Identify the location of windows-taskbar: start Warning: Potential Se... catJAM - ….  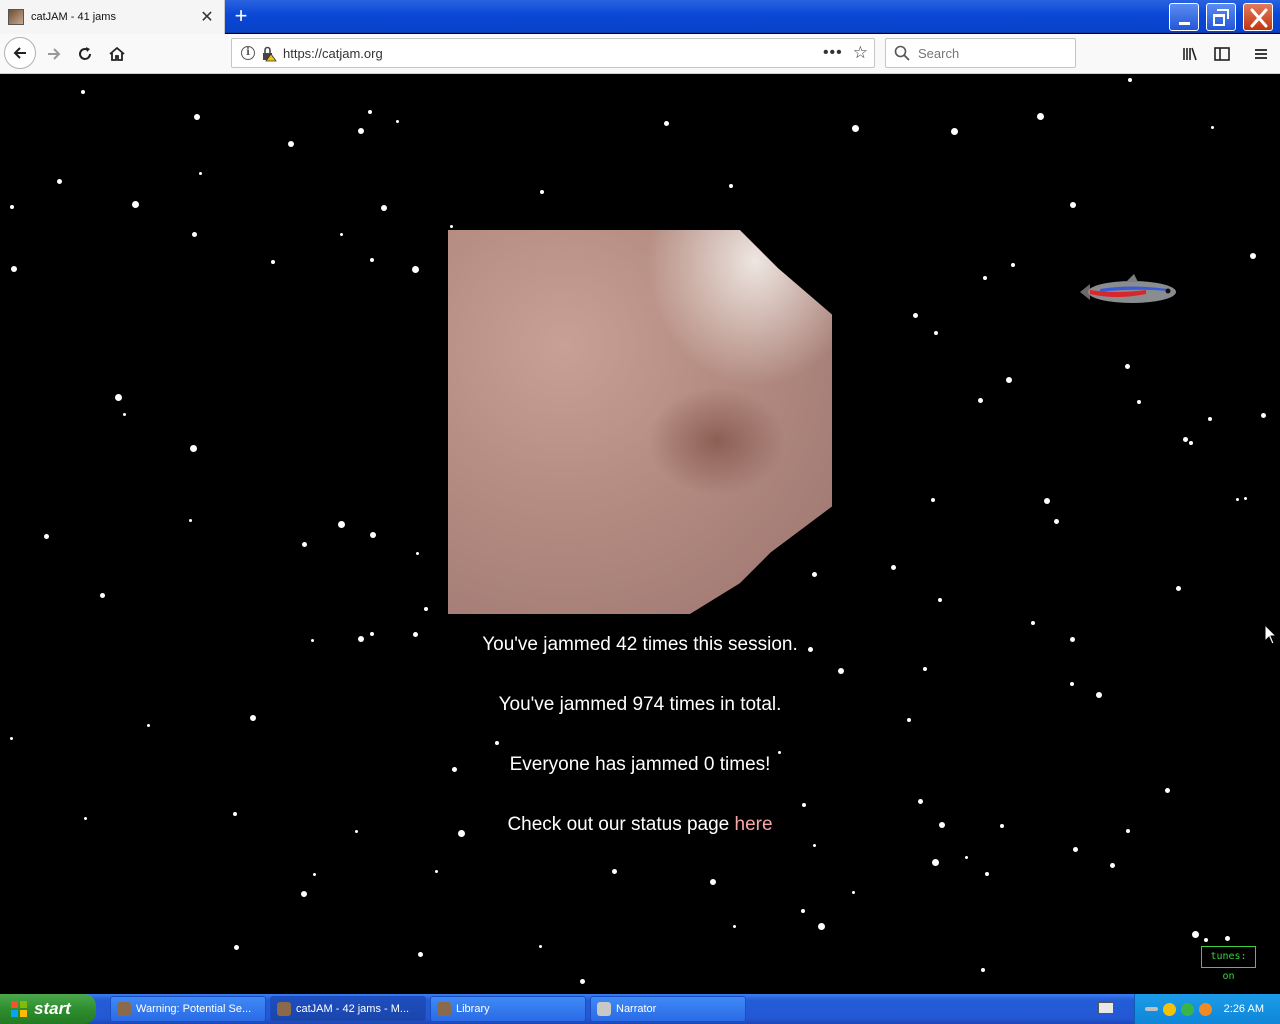
(640, 1009).